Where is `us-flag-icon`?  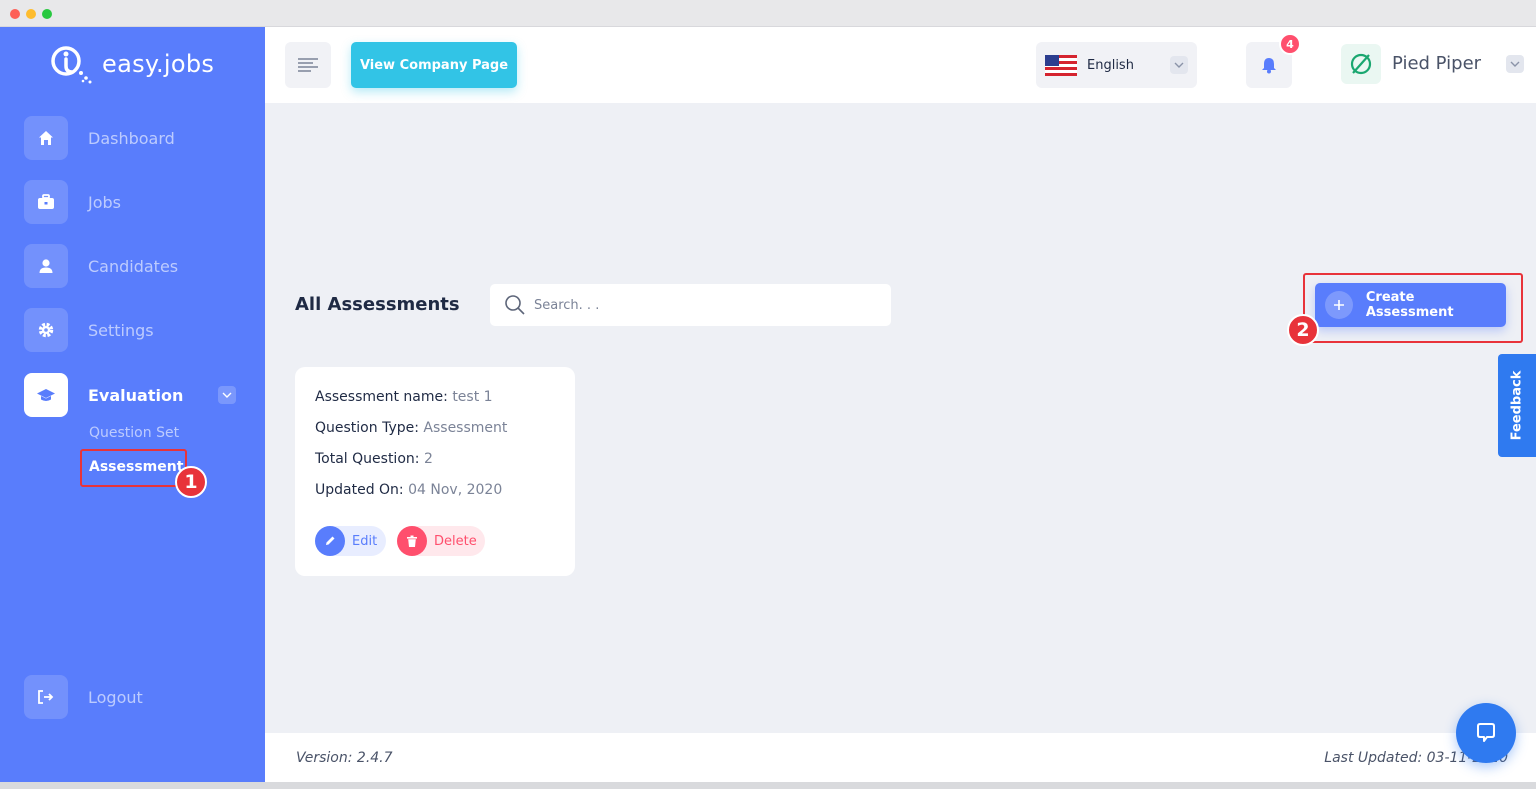
us-flag-icon is located at coordinates (1061, 65).